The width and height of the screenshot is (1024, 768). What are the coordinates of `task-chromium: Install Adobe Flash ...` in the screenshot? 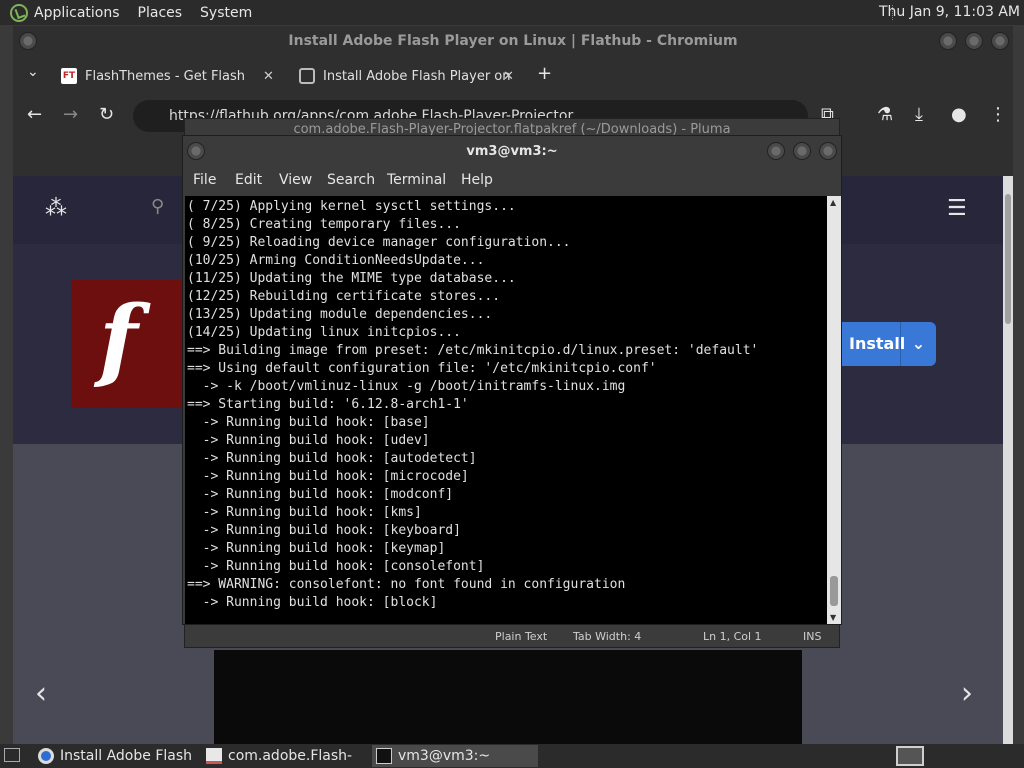 It's located at (116, 756).